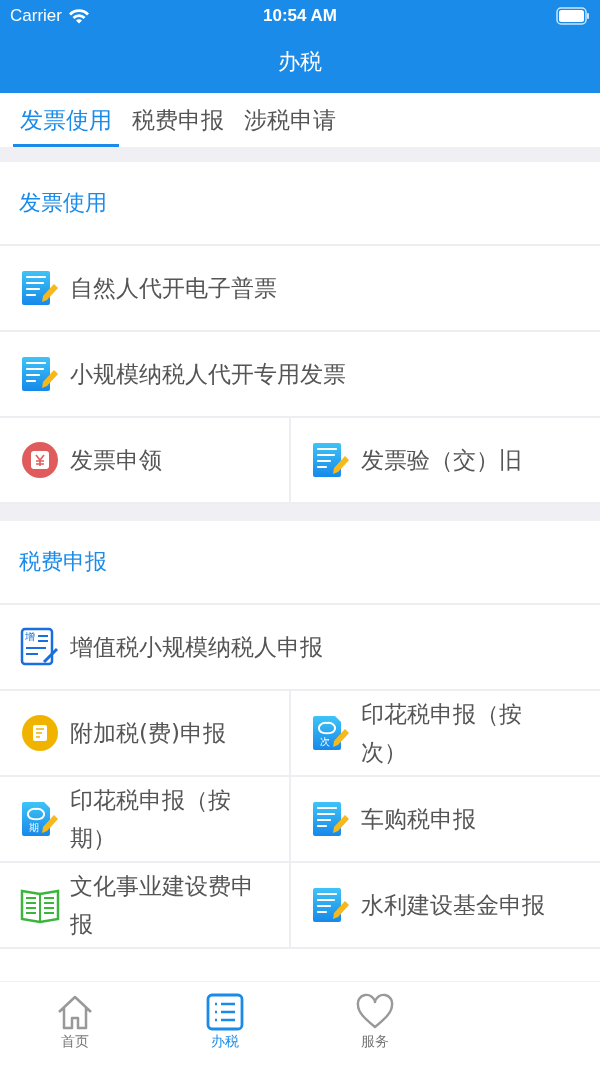 The image size is (600, 1067). What do you see at coordinates (300, 15) in the screenshot?
I see `status-time: 10:54 AM` at bounding box center [300, 15].